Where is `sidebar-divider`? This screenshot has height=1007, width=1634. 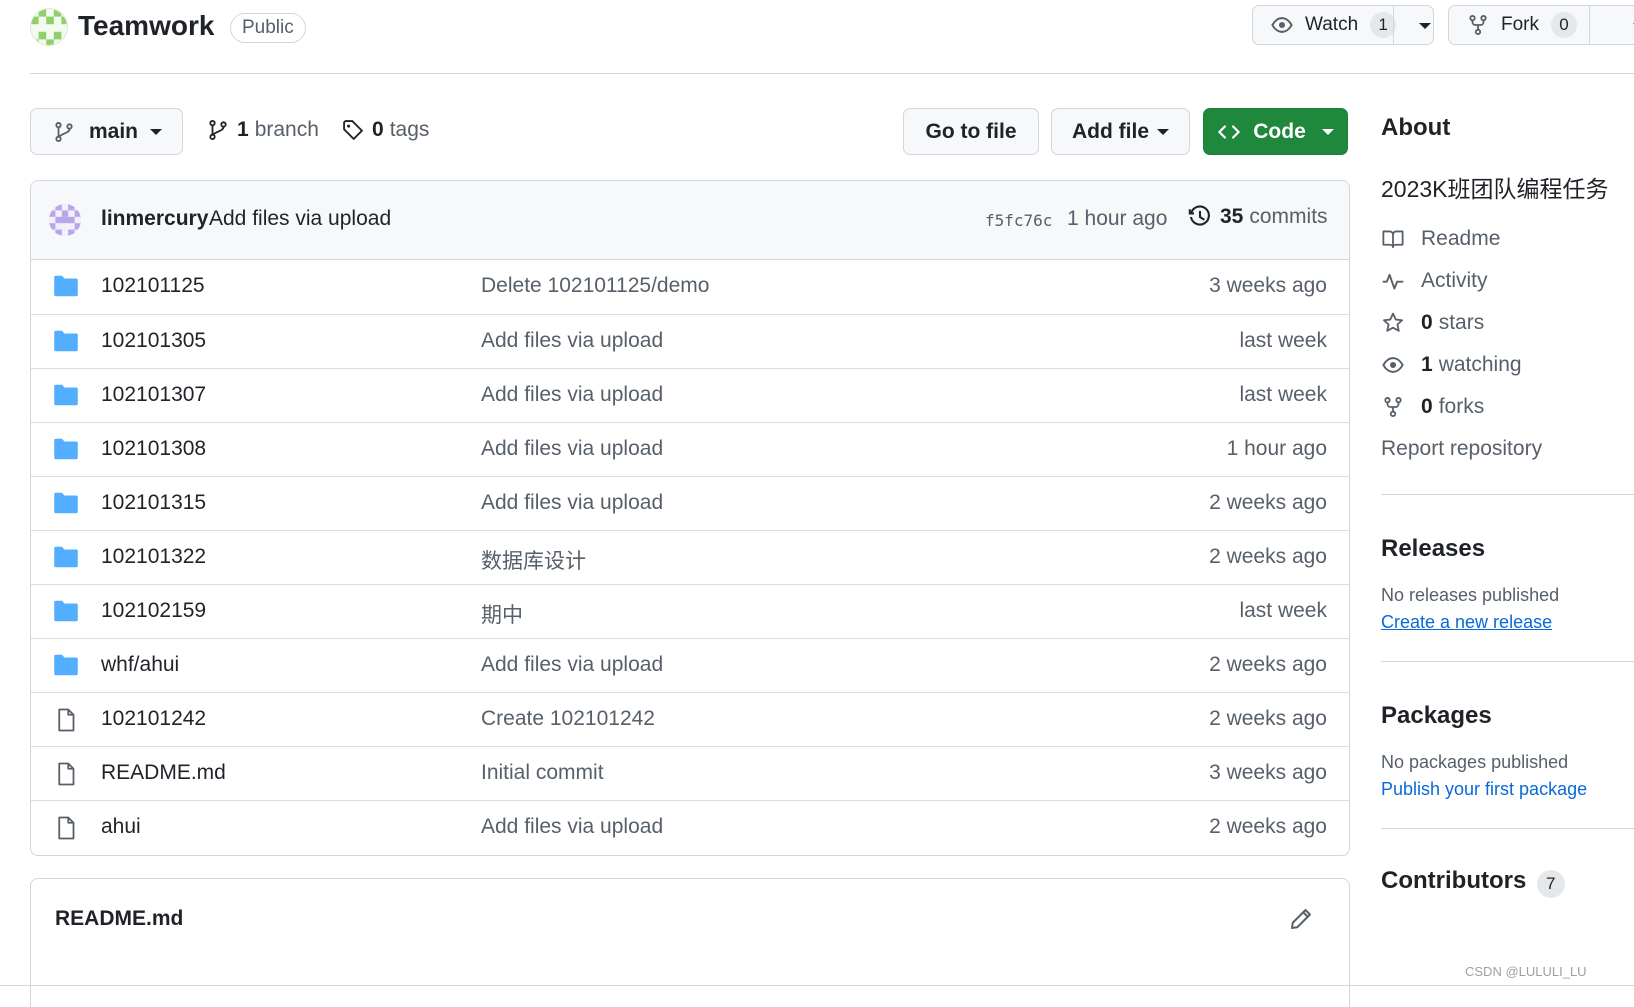
sidebar-divider is located at coordinates (1507, 828).